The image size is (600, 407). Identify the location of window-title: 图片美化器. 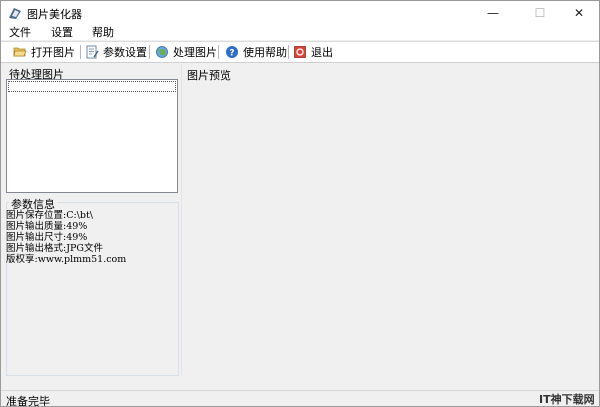
(54, 14).